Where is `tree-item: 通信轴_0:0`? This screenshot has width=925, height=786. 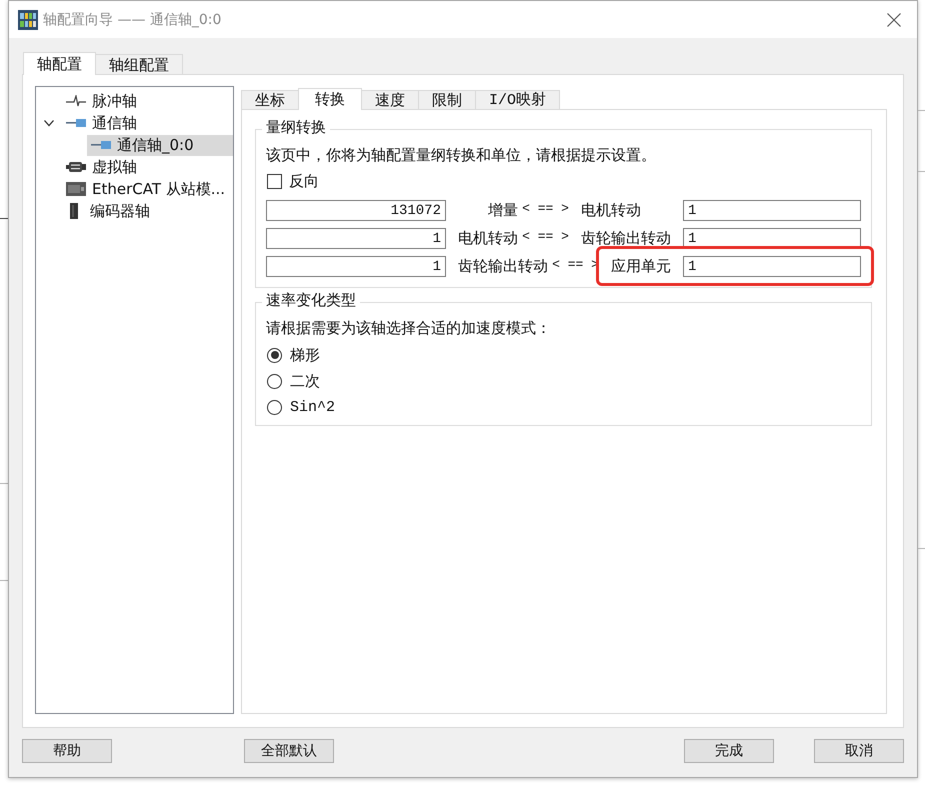 tree-item: 通信轴_0:0 is located at coordinates (160, 145).